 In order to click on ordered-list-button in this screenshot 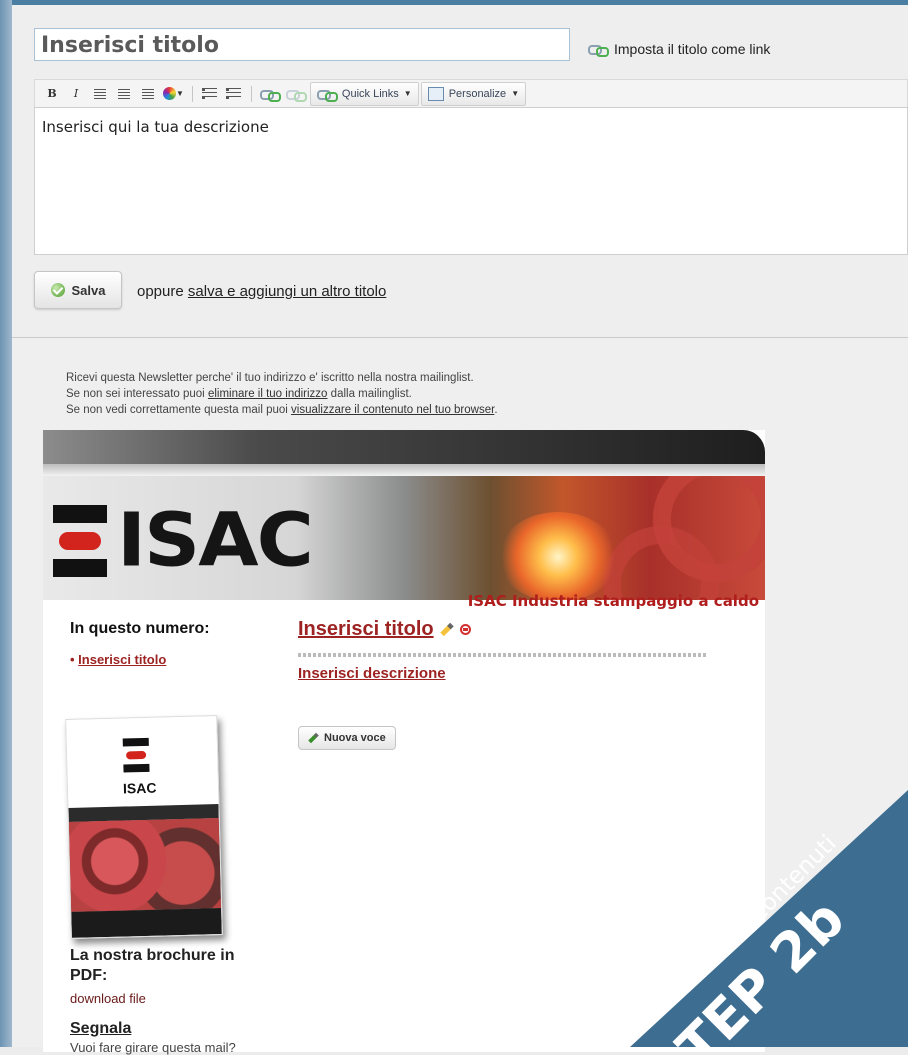, I will do `click(210, 94)`.